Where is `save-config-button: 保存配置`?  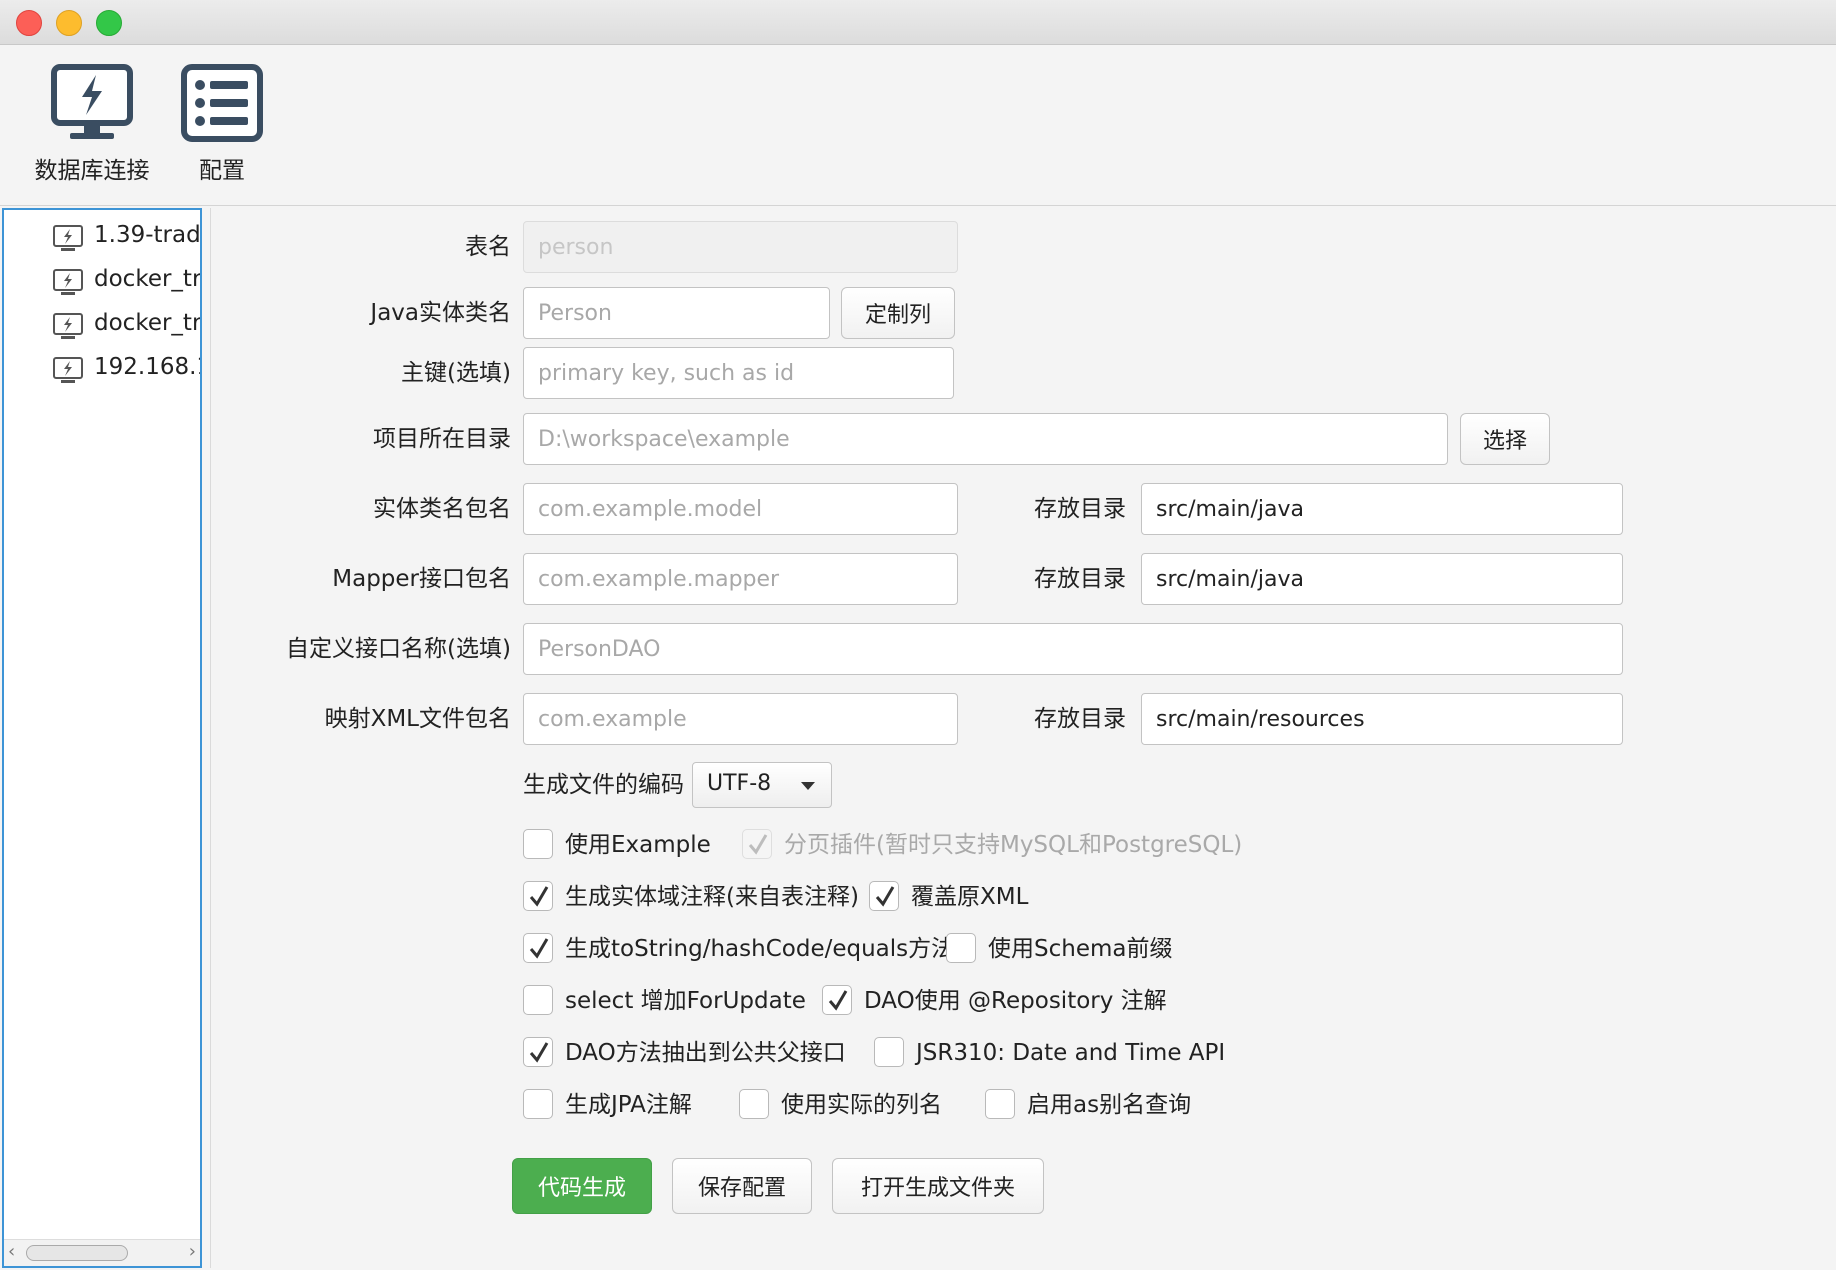 save-config-button: 保存配置 is located at coordinates (742, 1186).